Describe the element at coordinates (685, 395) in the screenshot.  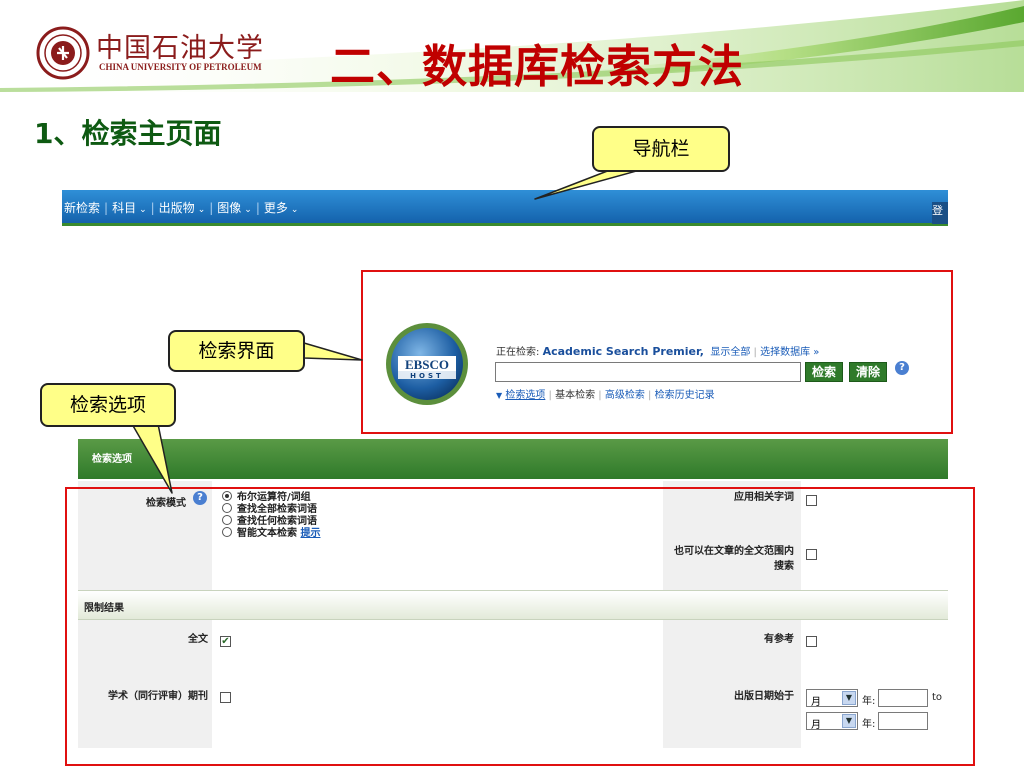
I see `search-history-link: 检索历史记录` at that location.